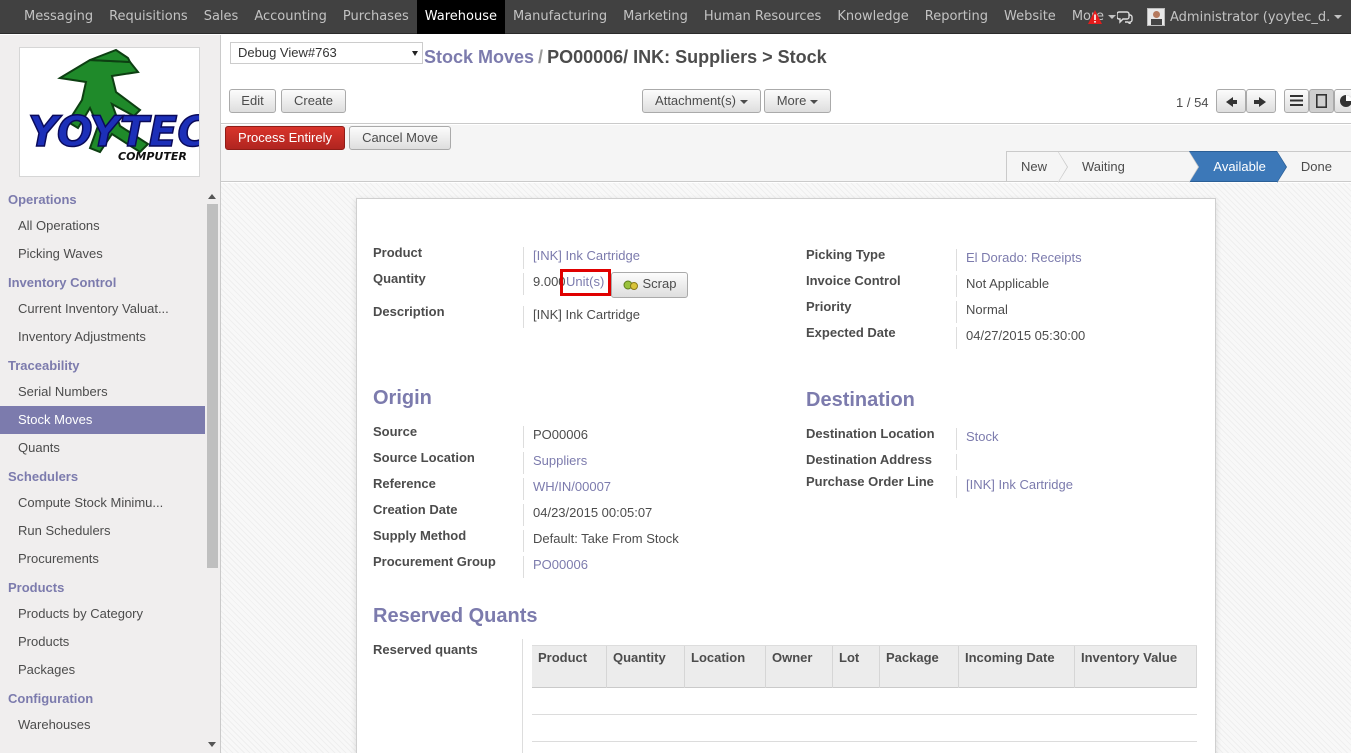 The height and width of the screenshot is (753, 1351). I want to click on description-label: Description, so click(409, 311).